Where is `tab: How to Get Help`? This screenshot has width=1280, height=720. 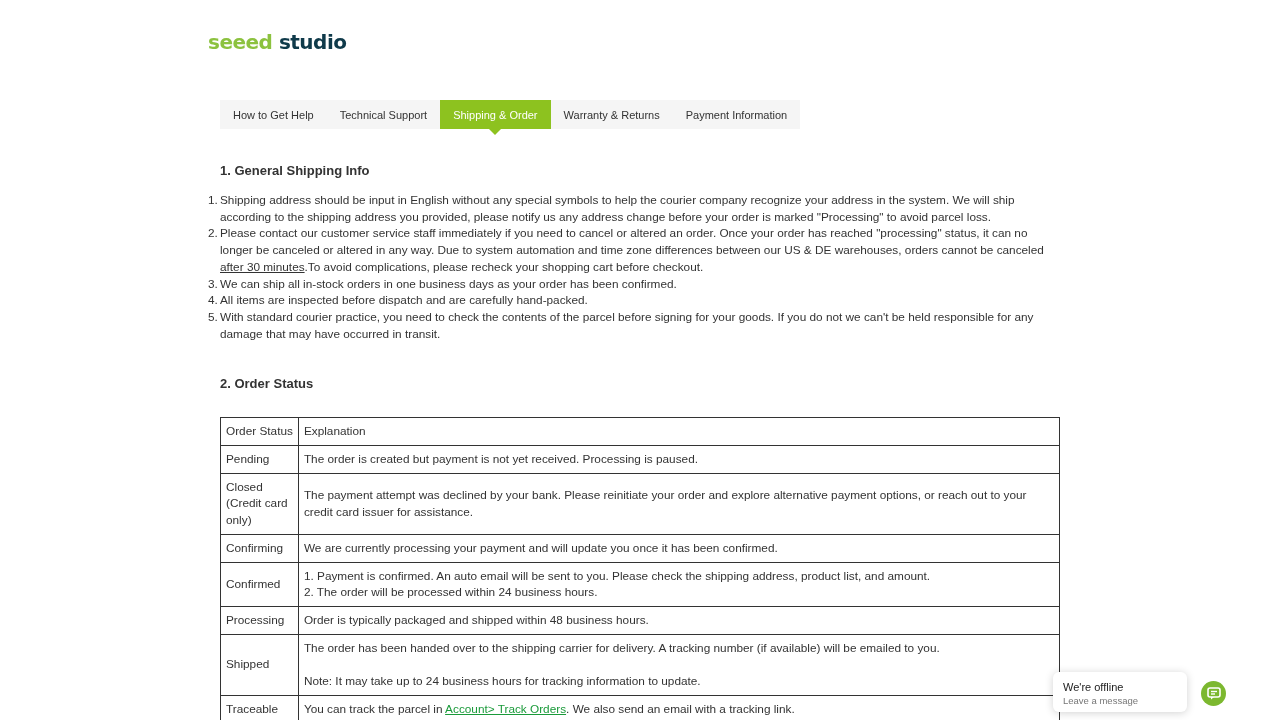
tab: How to Get Help is located at coordinates (273, 114).